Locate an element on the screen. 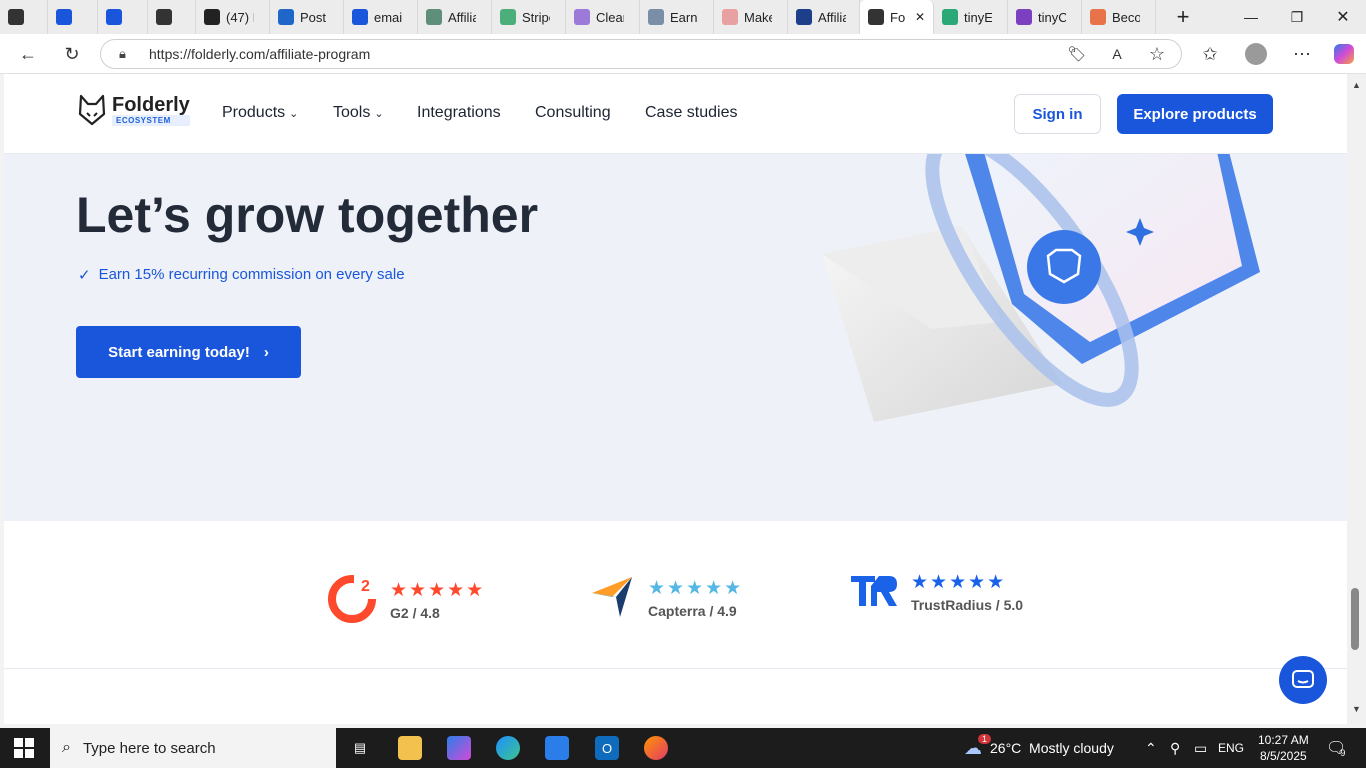 The height and width of the screenshot is (768, 1366). plane-icon is located at coordinates (656, 17).